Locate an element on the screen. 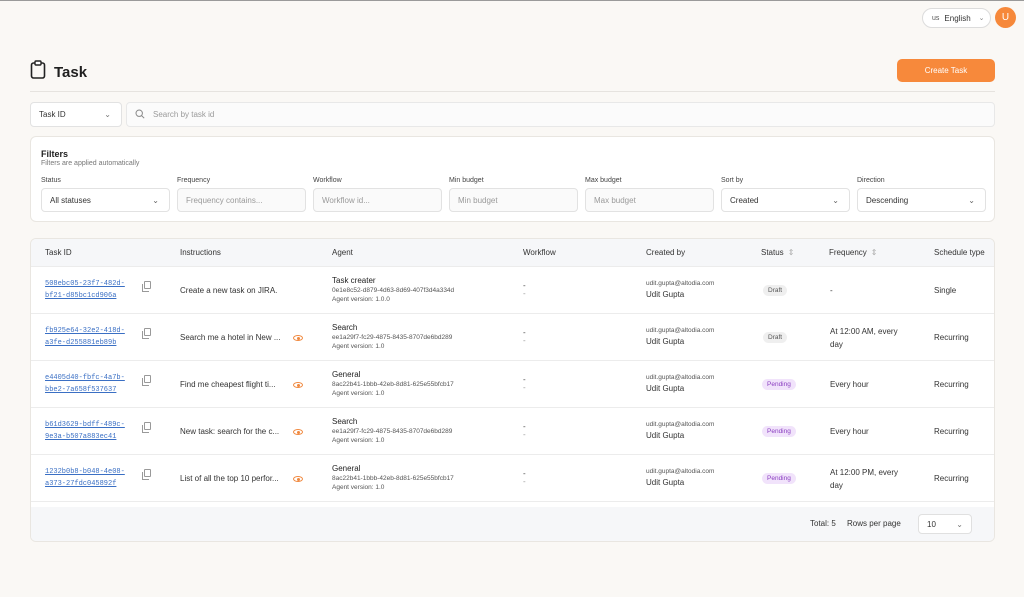 The height and width of the screenshot is (597, 1024). column-frequency: Frequency ⇕ is located at coordinates (853, 253).